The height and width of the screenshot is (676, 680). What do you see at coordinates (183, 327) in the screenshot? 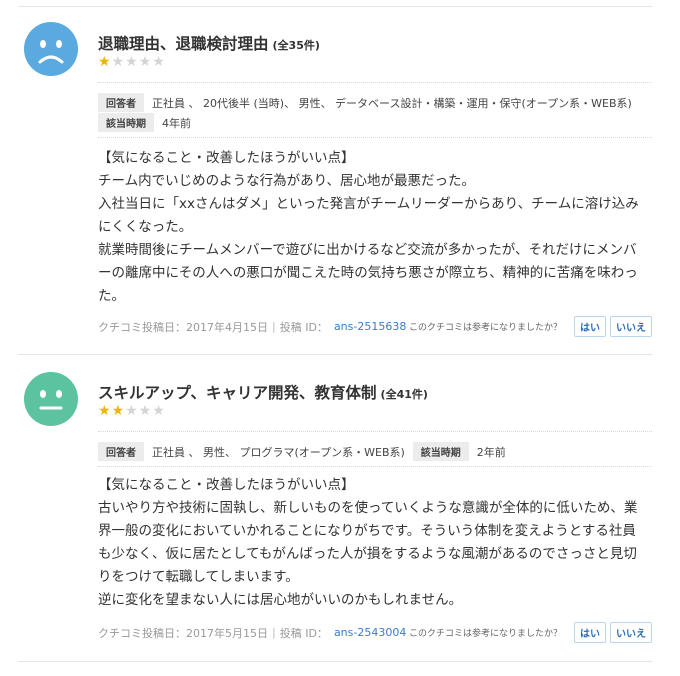
I see `posted-date: クチコミ投稿日：2017年4月15日` at bounding box center [183, 327].